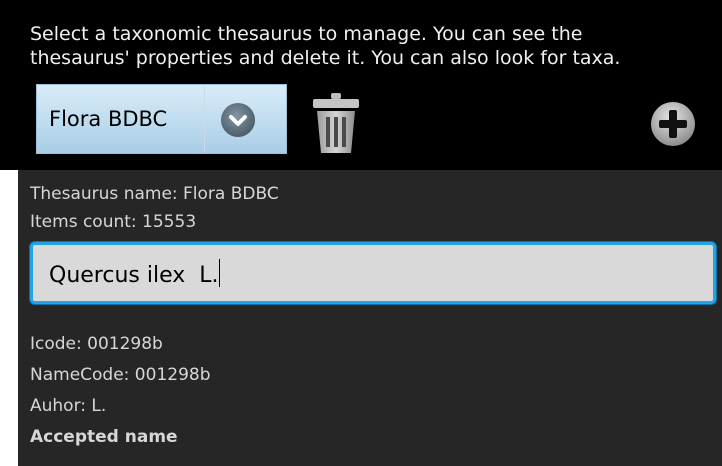 Image resolution: width=722 pixels, height=466 pixels. I want to click on taxa-search-text: Quercus ilex L., so click(134, 275).